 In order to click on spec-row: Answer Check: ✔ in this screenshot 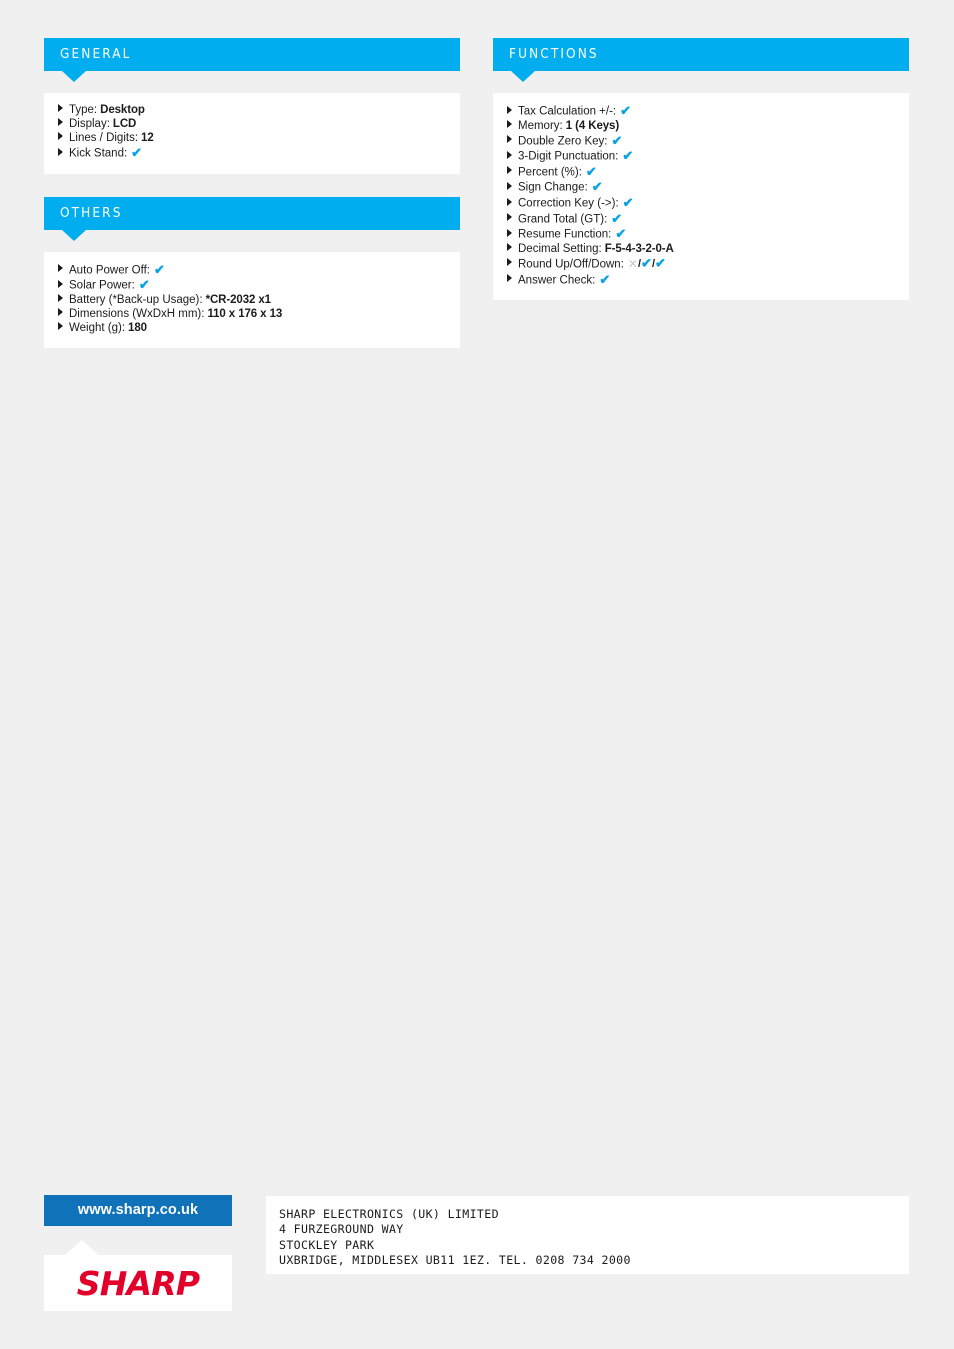, I will do `click(701, 279)`.